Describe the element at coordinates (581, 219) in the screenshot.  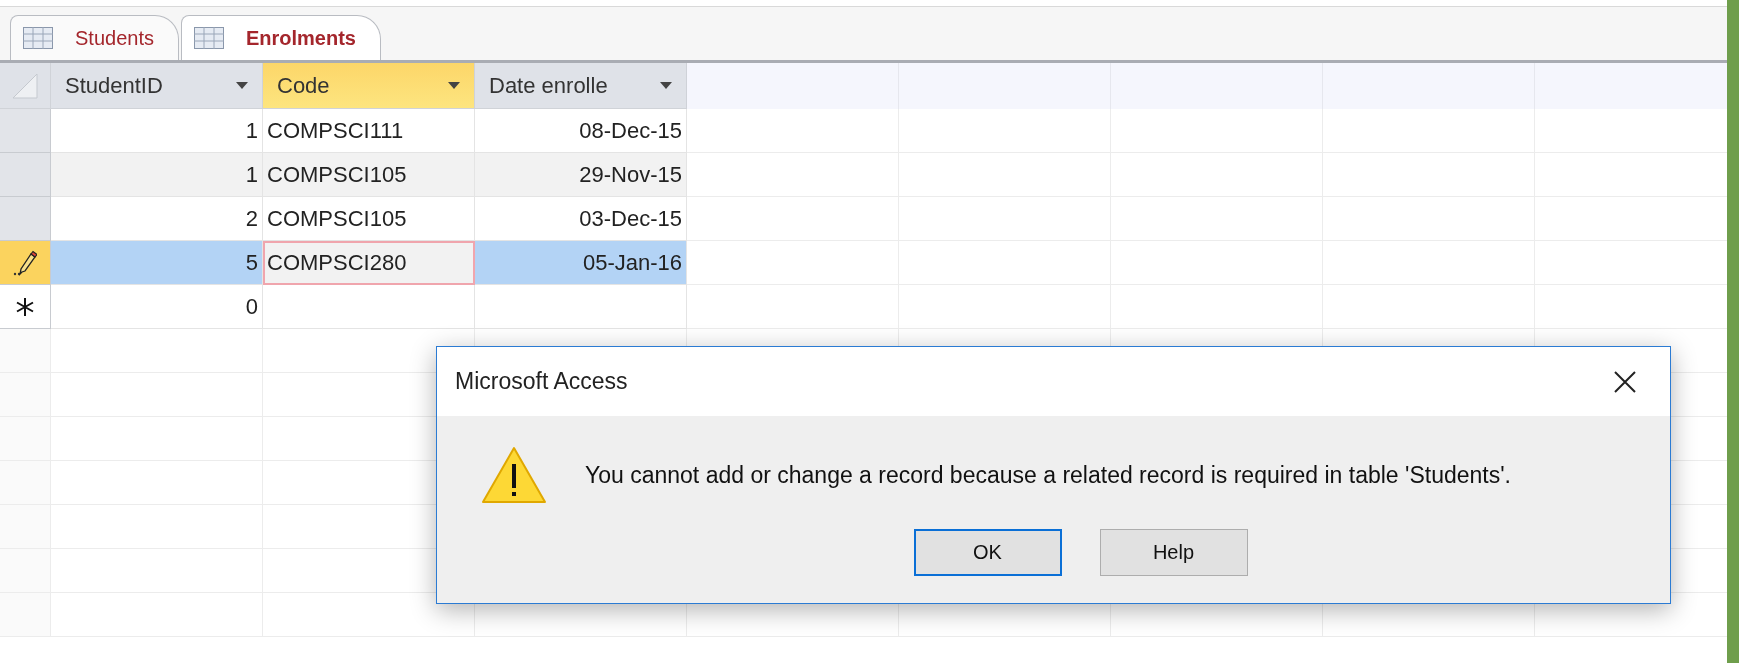
I see `table-cell: 03-Dec-15` at that location.